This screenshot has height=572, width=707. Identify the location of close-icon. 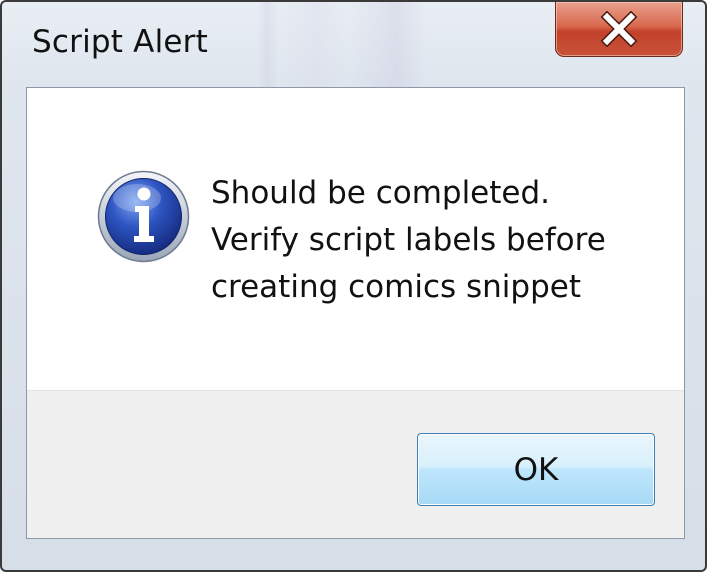
(619, 29).